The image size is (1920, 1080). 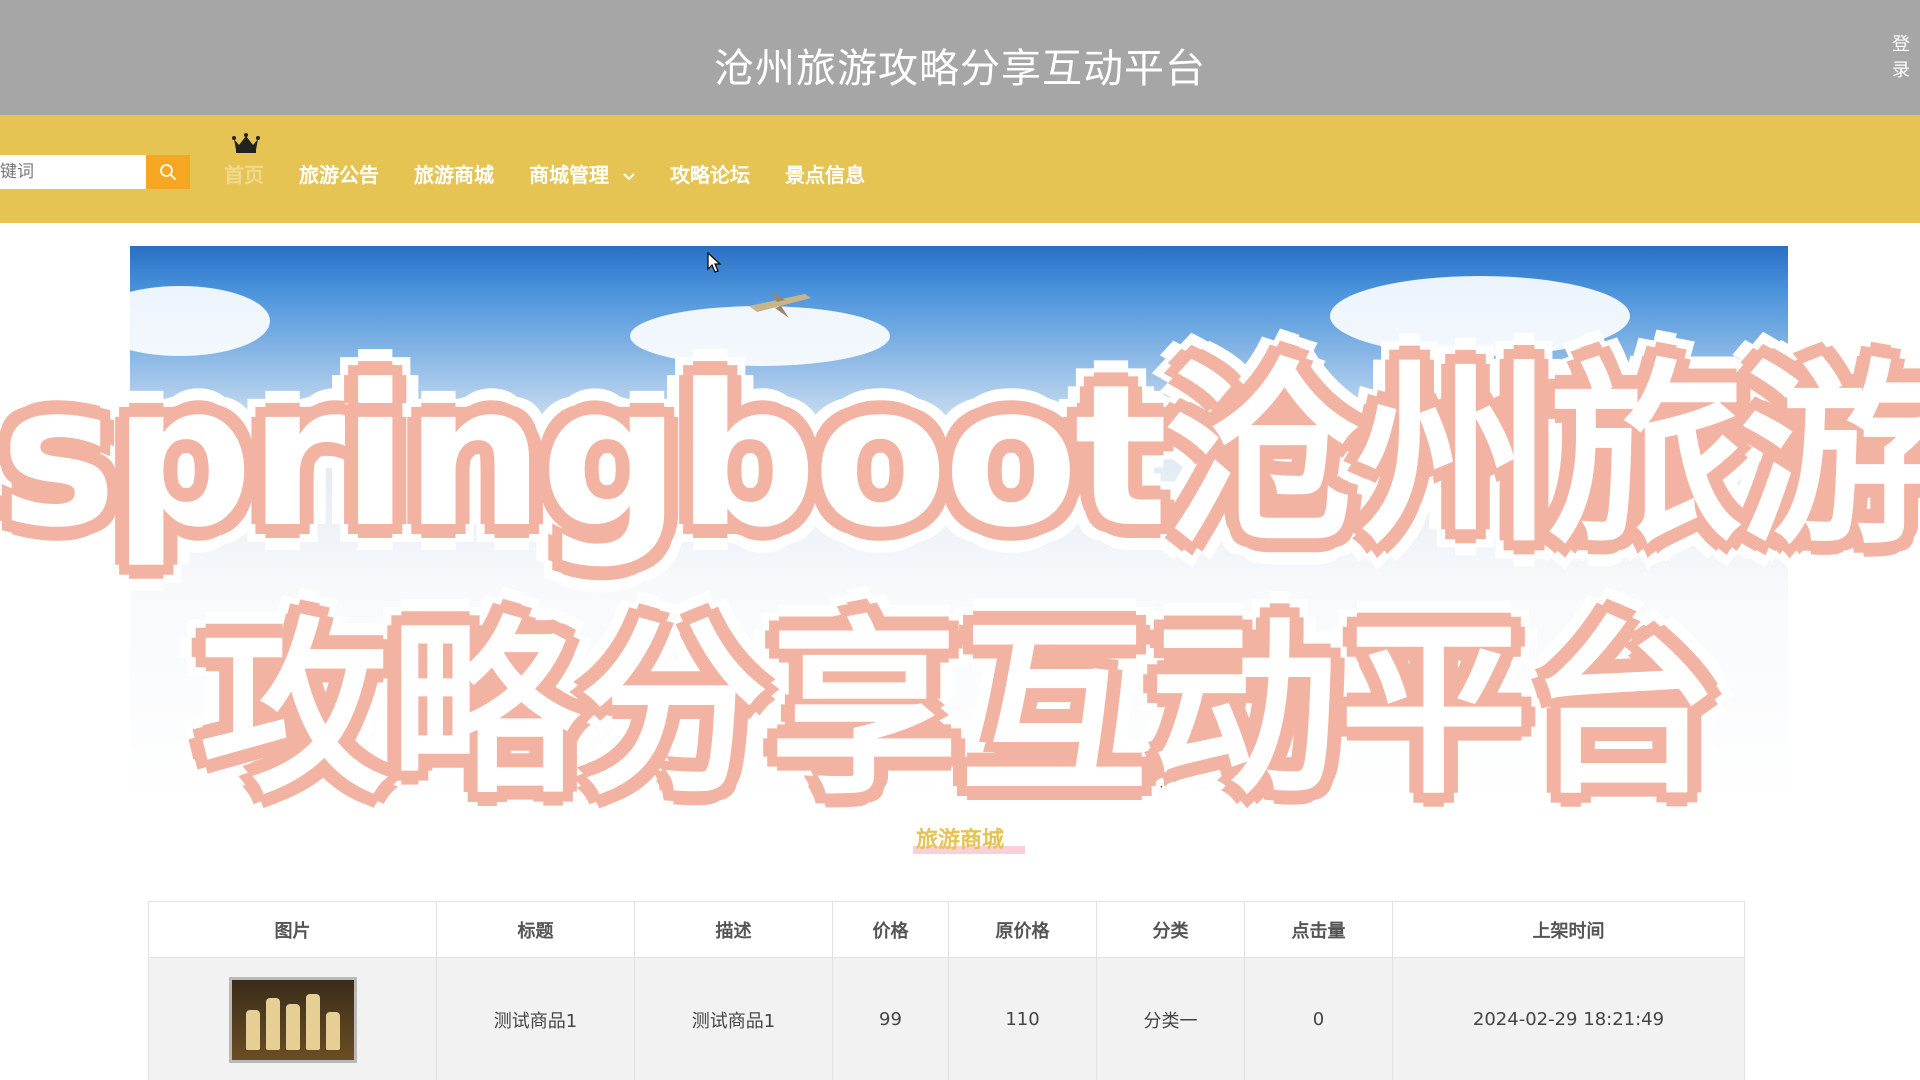 I want to click on column-header-image: 图片, so click(x=292, y=929).